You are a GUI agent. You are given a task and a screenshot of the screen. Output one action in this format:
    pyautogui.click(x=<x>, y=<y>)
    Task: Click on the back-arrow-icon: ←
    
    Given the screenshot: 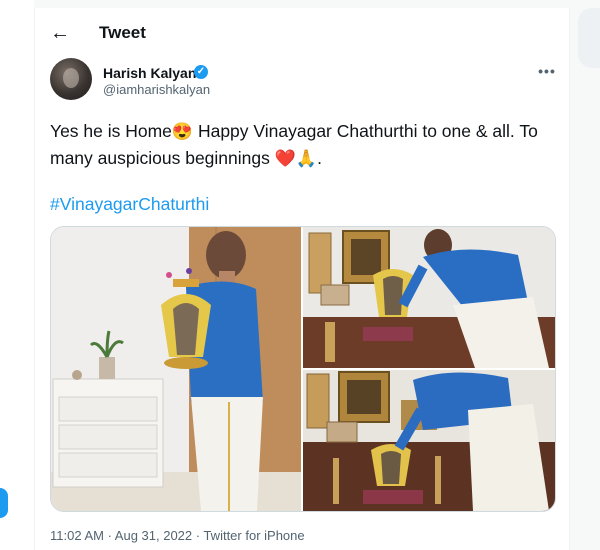 What is the action you would take?
    pyautogui.click(x=60, y=33)
    